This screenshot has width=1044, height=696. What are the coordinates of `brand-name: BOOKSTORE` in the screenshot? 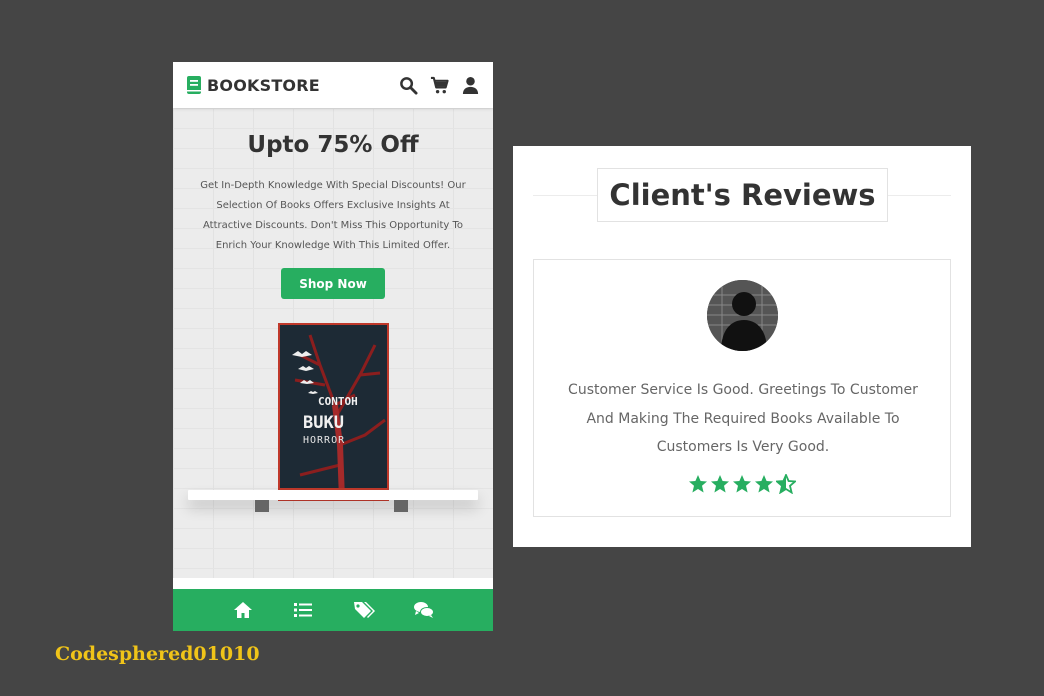 It's located at (263, 85).